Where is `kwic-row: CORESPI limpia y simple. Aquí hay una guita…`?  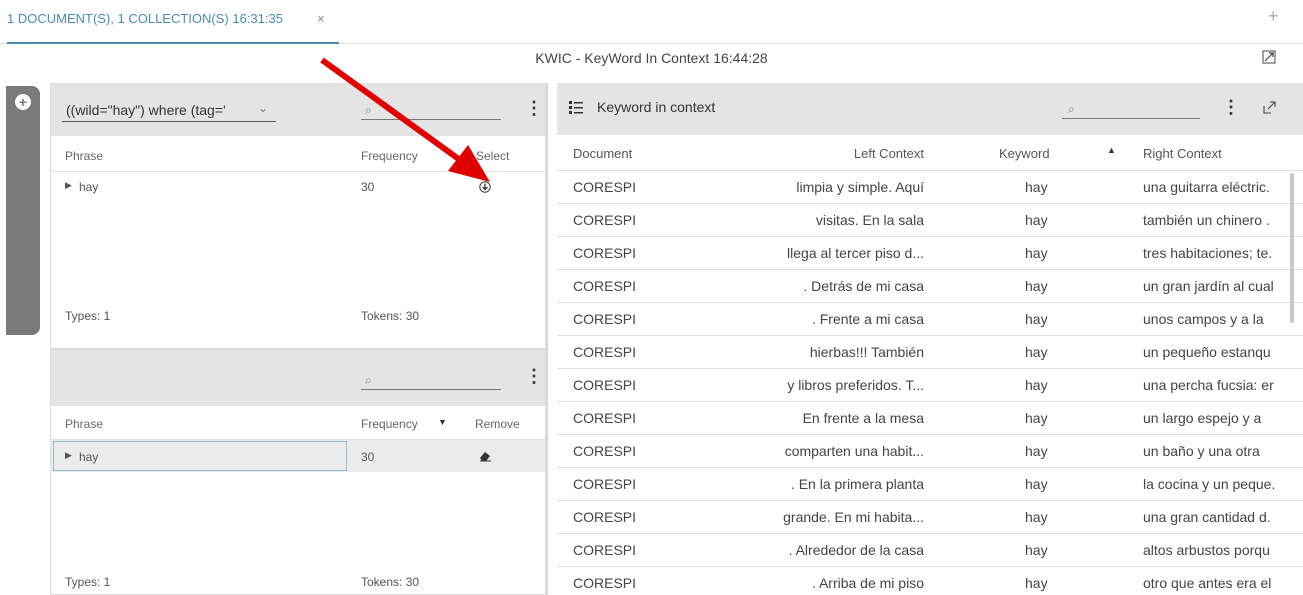 kwic-row: CORESPI limpia y simple. Aquí hay una guita… is located at coordinates (930, 187).